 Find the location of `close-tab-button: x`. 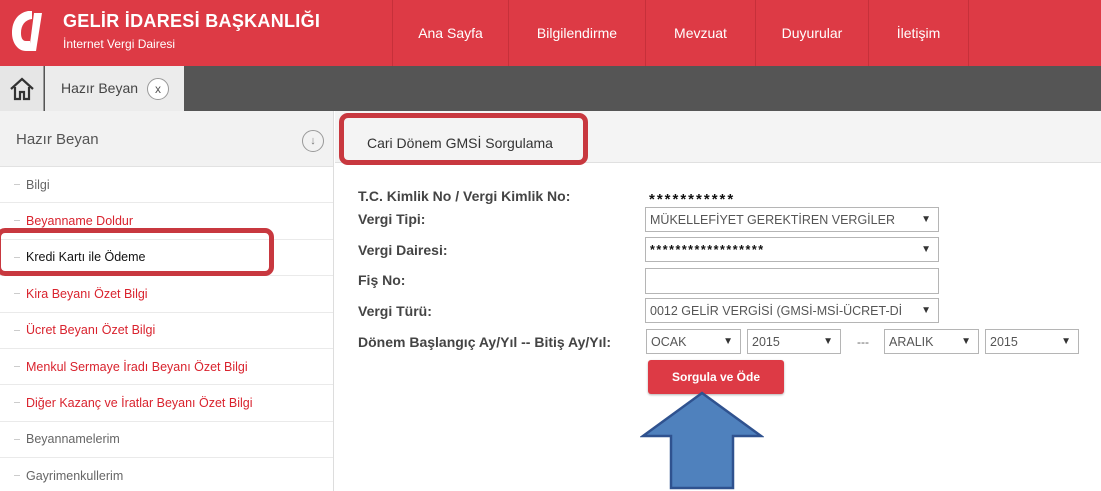

close-tab-button: x is located at coordinates (158, 89).